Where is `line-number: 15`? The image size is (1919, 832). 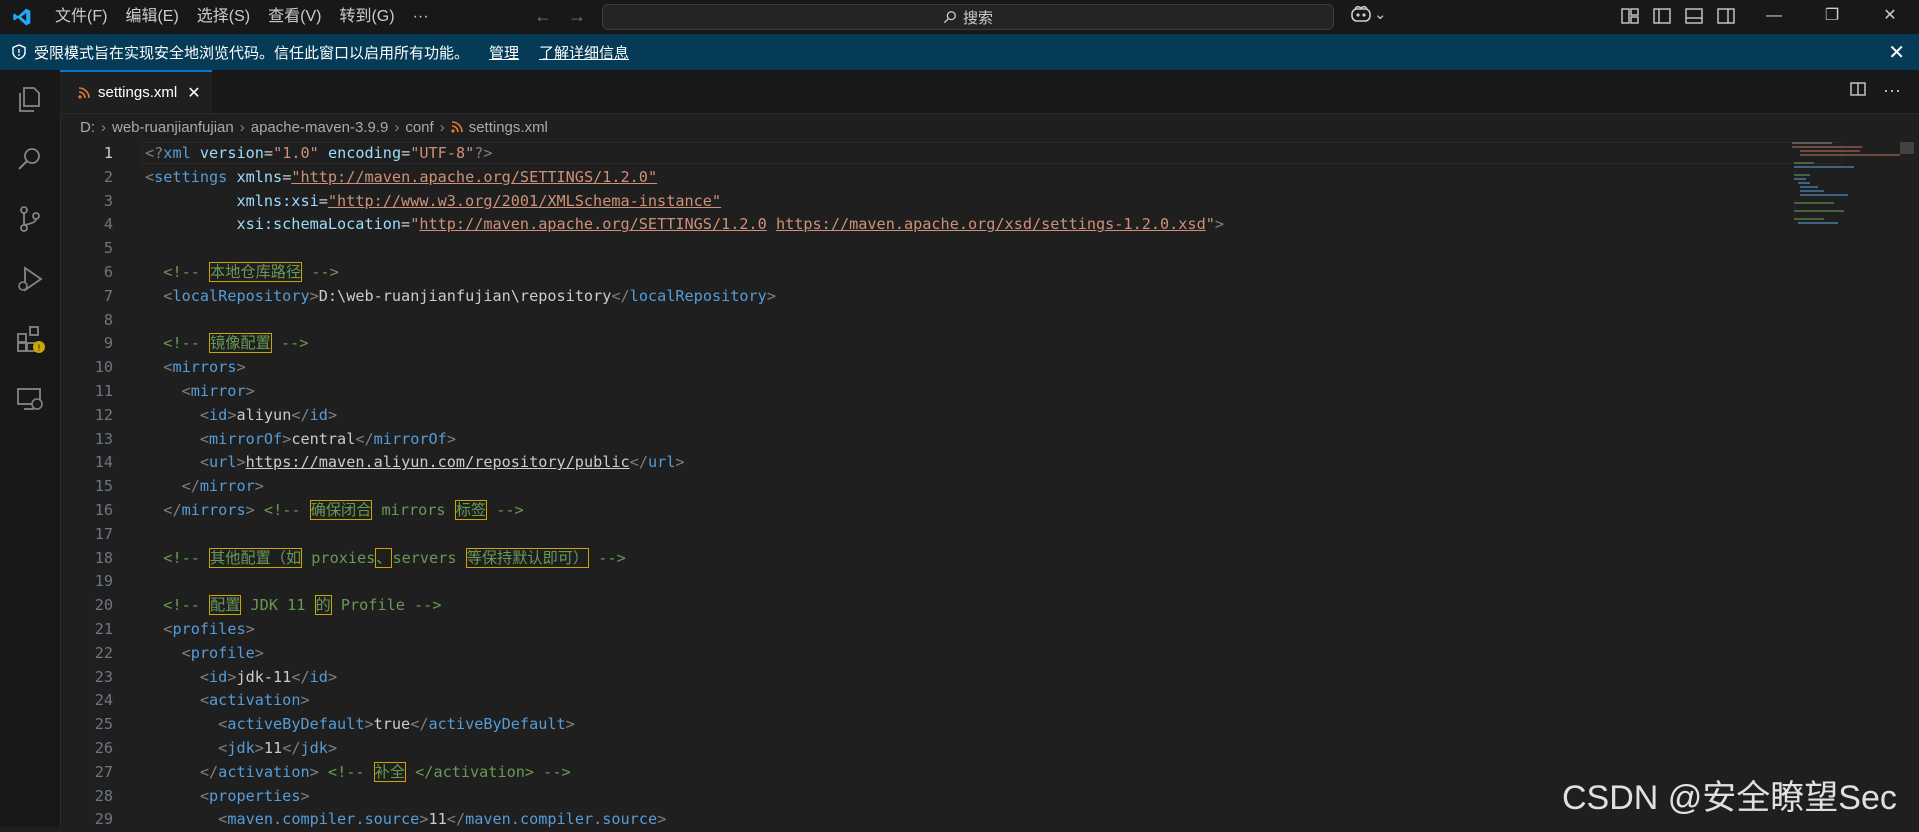
line-number: 15 is located at coordinates (103, 486).